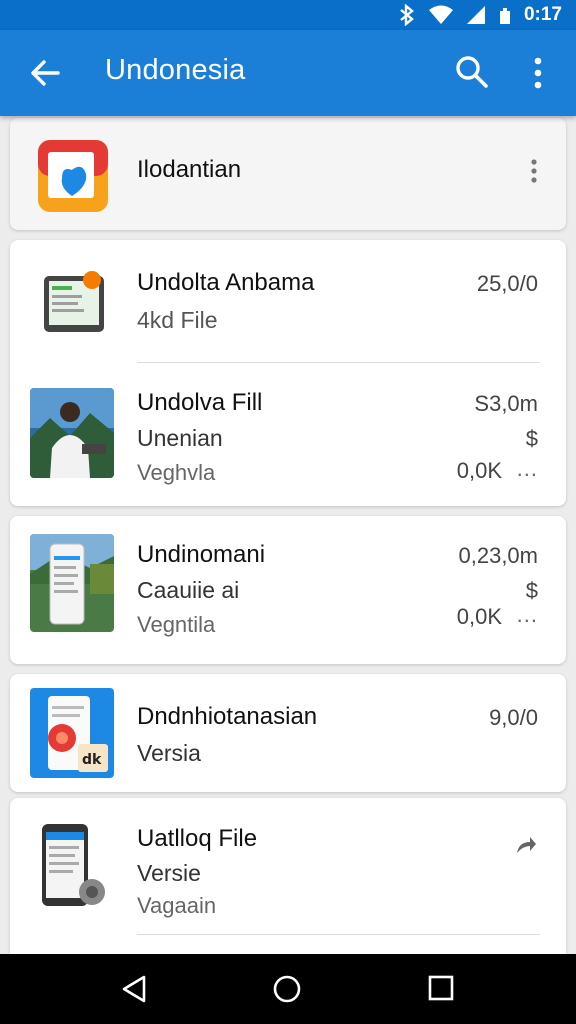 This screenshot has width=576, height=1024. What do you see at coordinates (507, 283) in the screenshot?
I see `item-size: 25,0/0` at bounding box center [507, 283].